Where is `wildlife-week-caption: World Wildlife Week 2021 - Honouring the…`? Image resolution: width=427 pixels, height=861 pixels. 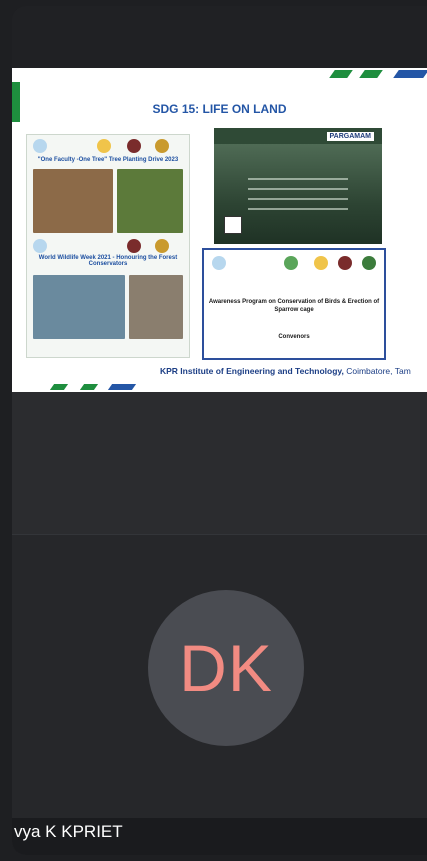
wildlife-week-caption: World Wildlife Week 2021 - Honouring the… is located at coordinates (108, 261).